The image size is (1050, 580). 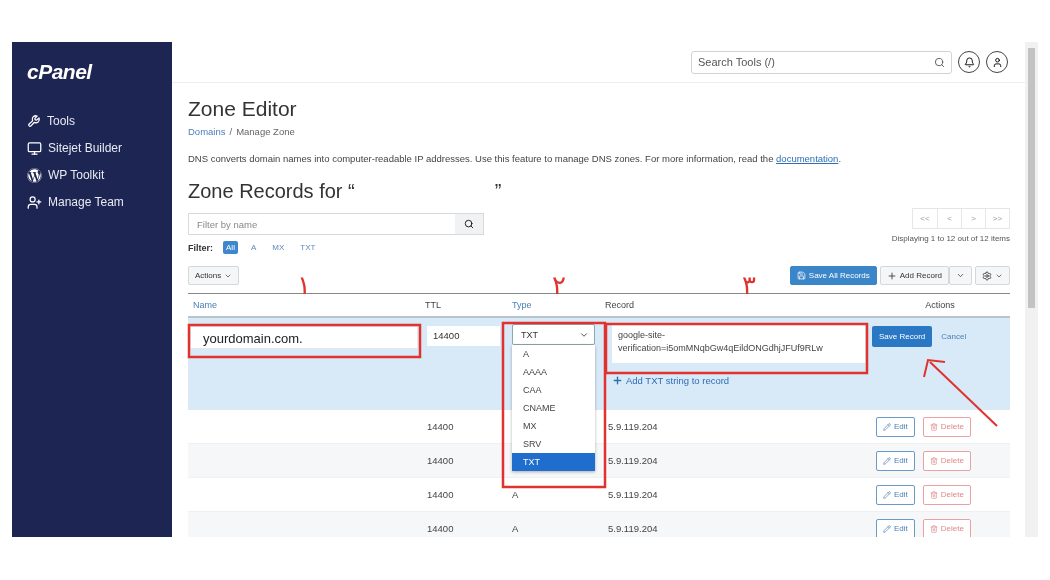 I want to click on filter-option: TXT, so click(x=308, y=247).